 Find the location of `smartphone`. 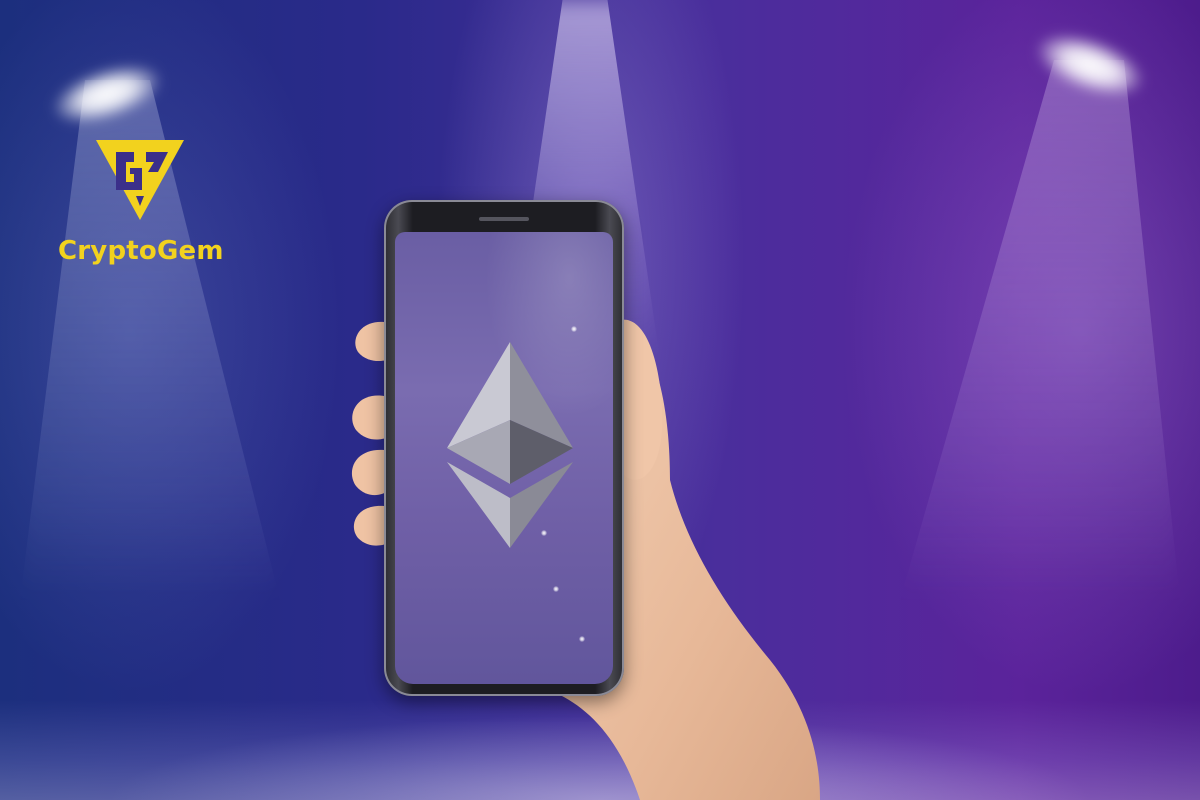

smartphone is located at coordinates (504, 448).